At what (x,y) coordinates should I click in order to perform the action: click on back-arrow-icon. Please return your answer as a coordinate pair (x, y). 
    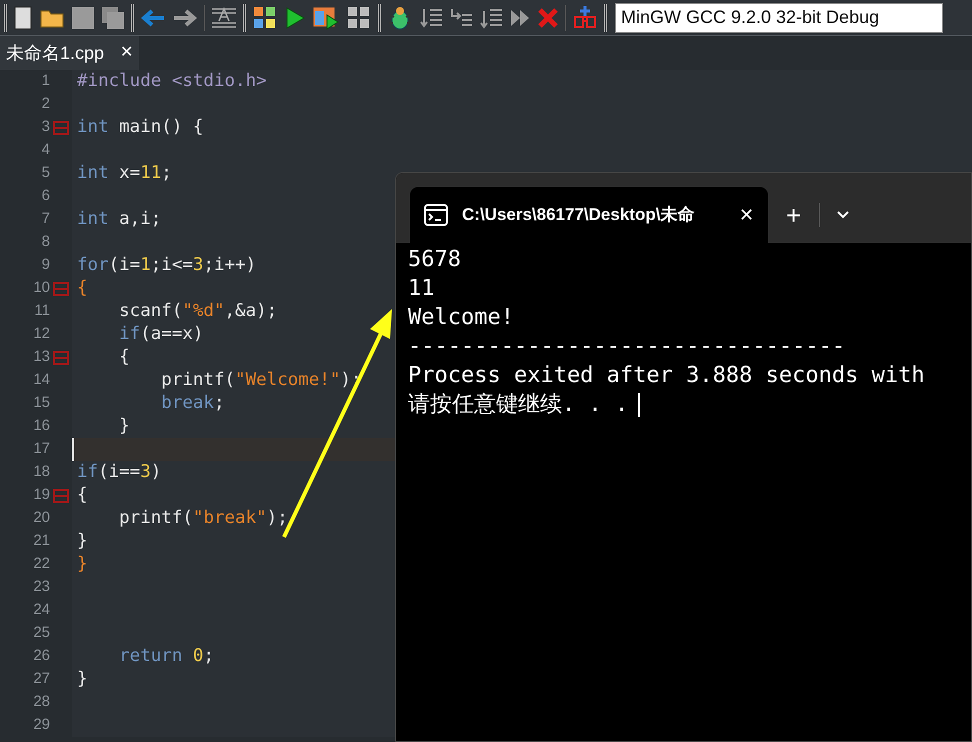
    Looking at the image, I should click on (153, 18).